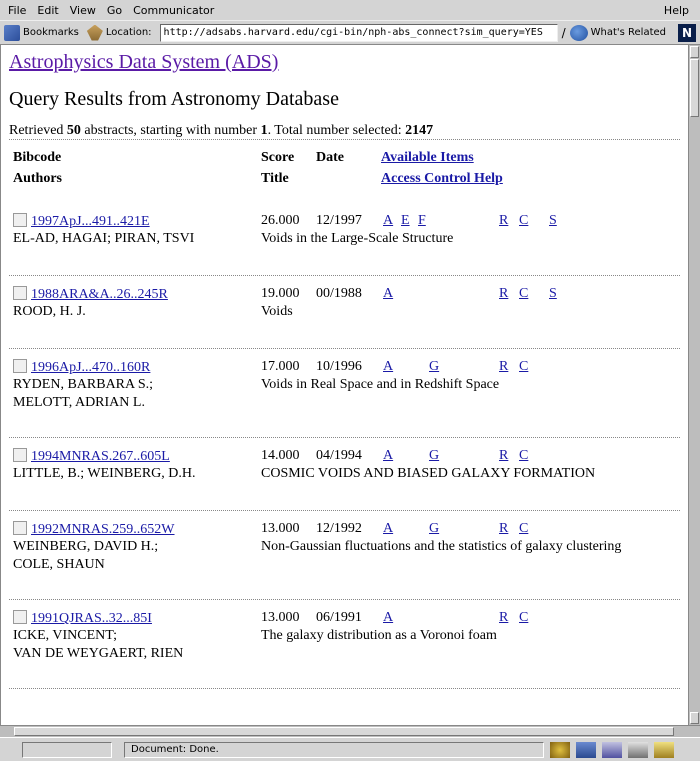 Image resolution: width=700 pixels, height=761 pixels. What do you see at coordinates (90, 367) in the screenshot?
I see `bibcode-link: 1996ApJ...470..160R` at bounding box center [90, 367].